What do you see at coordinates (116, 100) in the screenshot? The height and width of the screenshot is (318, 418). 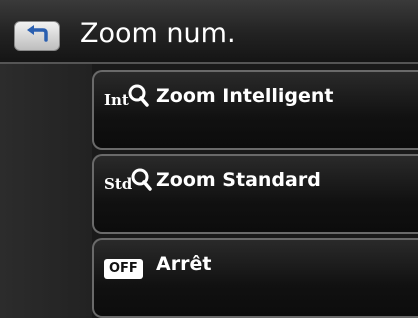 I see `icon-abbr: Int` at bounding box center [116, 100].